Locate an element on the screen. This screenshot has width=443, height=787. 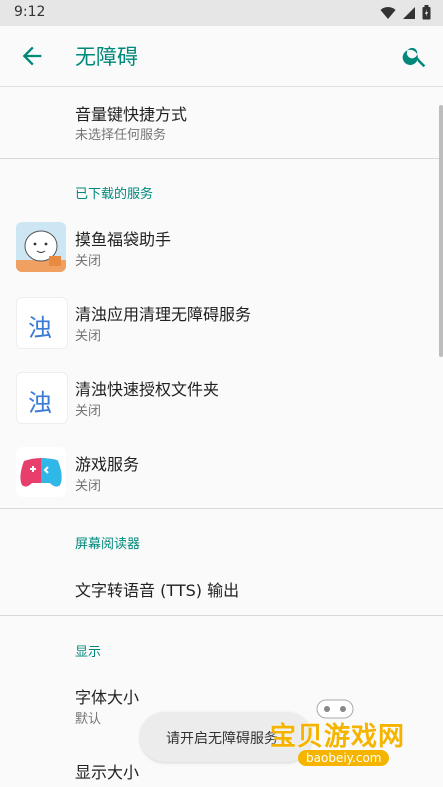
signal-icon is located at coordinates (409, 12).